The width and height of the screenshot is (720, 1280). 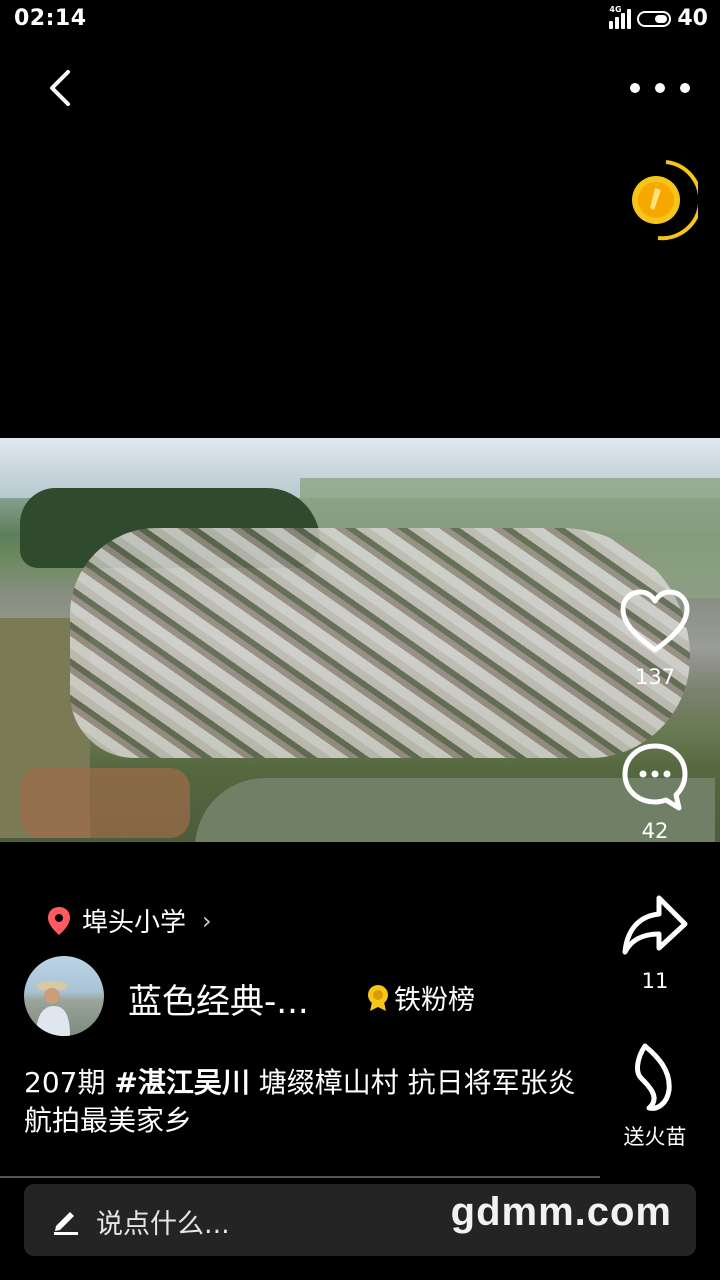 What do you see at coordinates (615, 9) in the screenshot?
I see `network-type: 4G` at bounding box center [615, 9].